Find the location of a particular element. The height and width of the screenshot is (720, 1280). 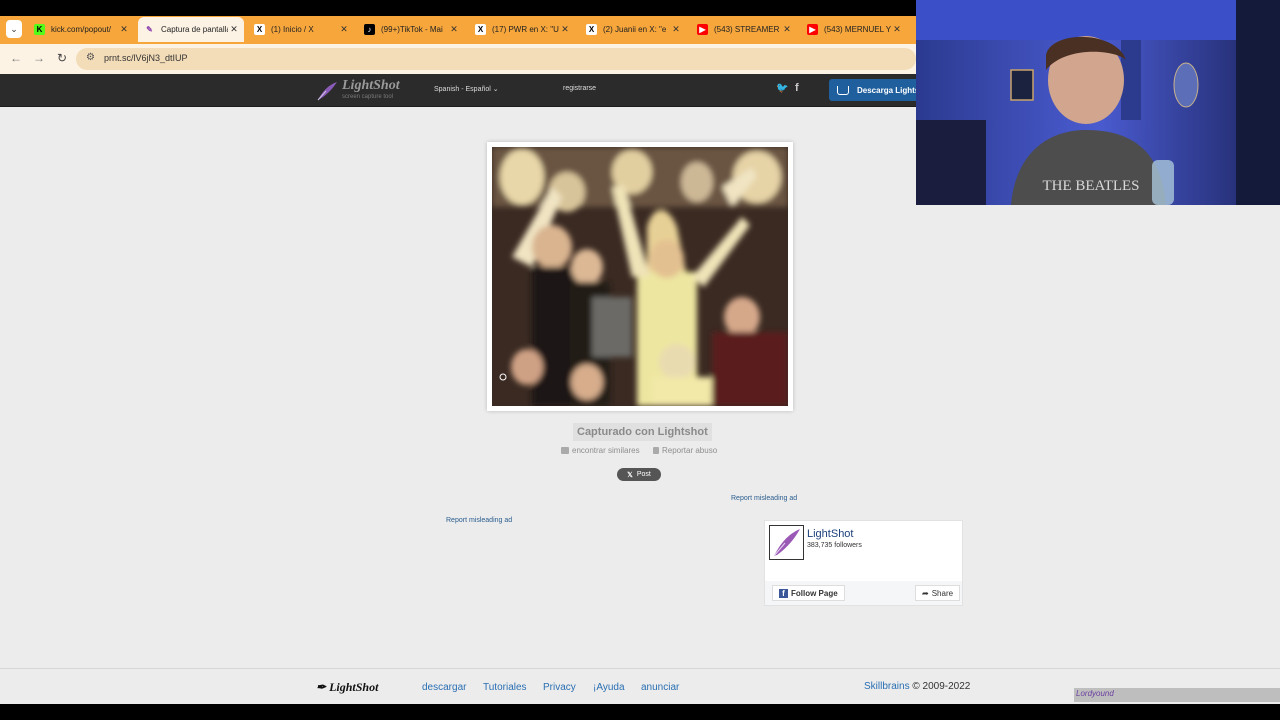

tab-kick: K kick.com/popout/ ✕ is located at coordinates (81, 29).